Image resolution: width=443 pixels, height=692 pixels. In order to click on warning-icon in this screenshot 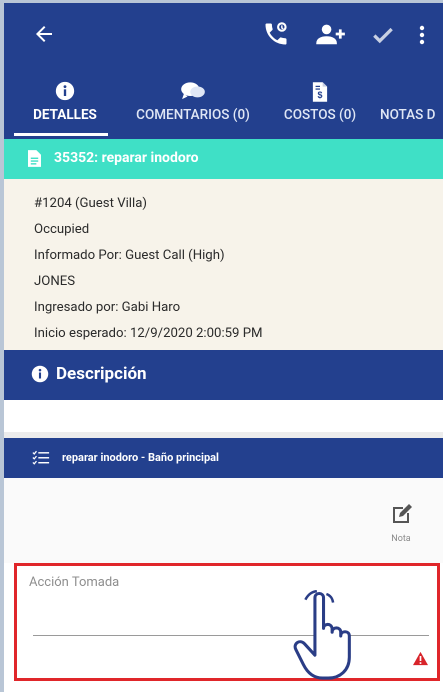, I will do `click(420, 658)`.